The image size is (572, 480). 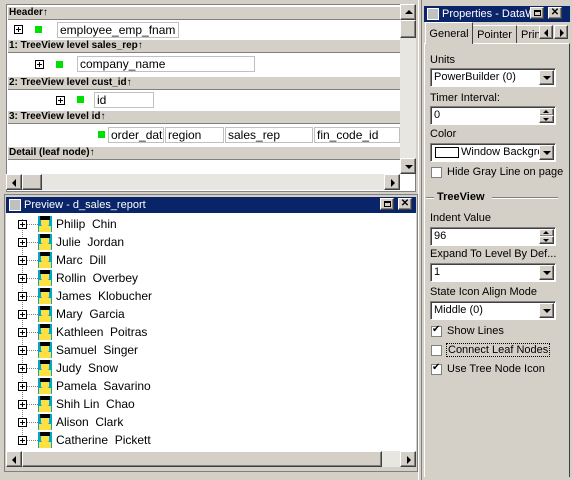 What do you see at coordinates (436, 330) in the screenshot?
I see `show-lines-checkbox` at bounding box center [436, 330].